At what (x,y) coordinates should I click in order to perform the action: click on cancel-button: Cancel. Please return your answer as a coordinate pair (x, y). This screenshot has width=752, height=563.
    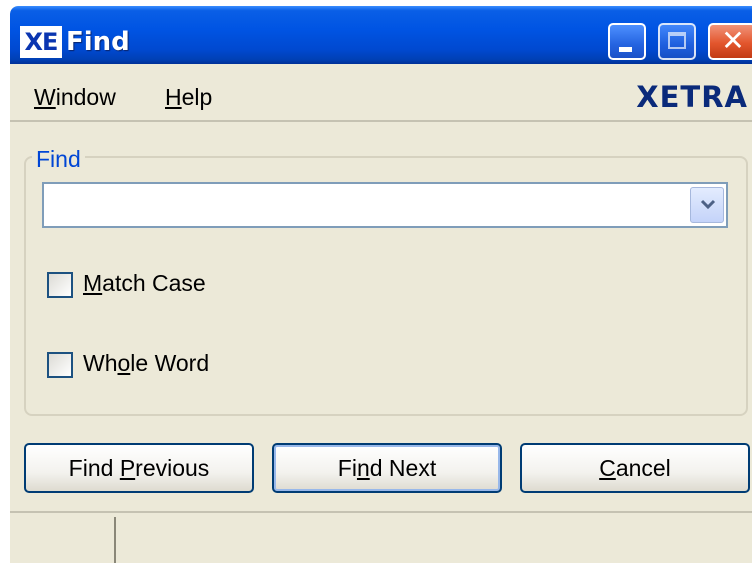
    Looking at the image, I should click on (635, 468).